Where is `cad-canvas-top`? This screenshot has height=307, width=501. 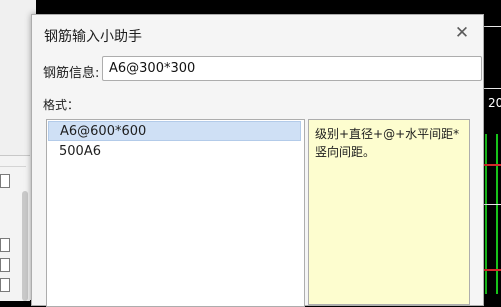
cad-canvas-top is located at coordinates (268, 7).